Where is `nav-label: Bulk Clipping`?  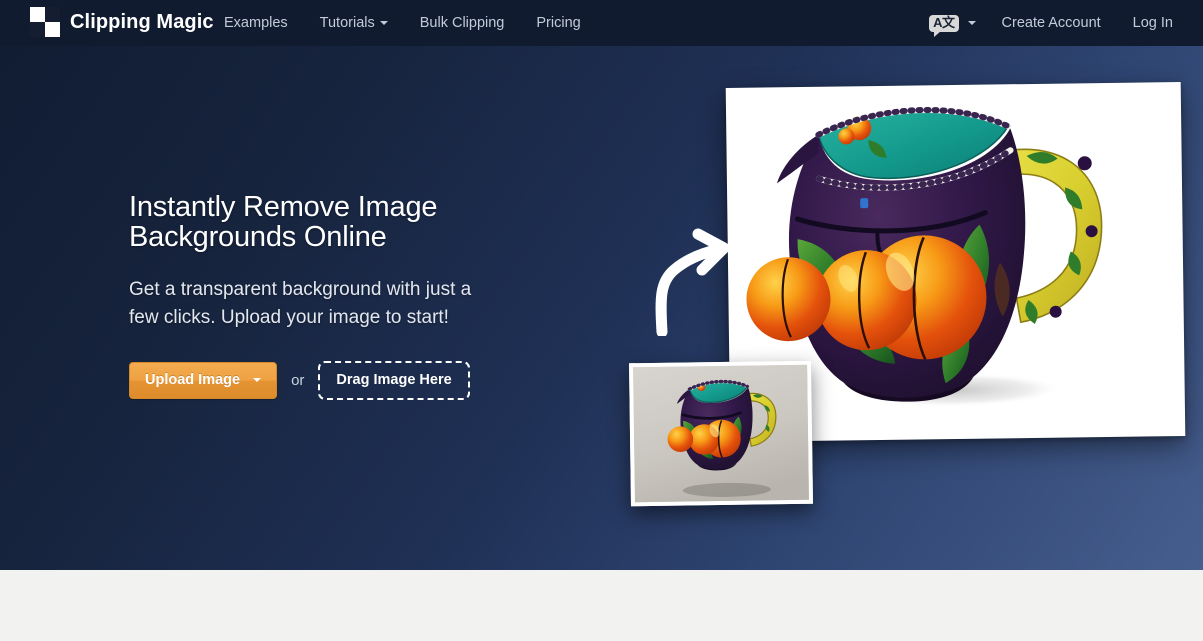
nav-label: Bulk Clipping is located at coordinates (462, 23).